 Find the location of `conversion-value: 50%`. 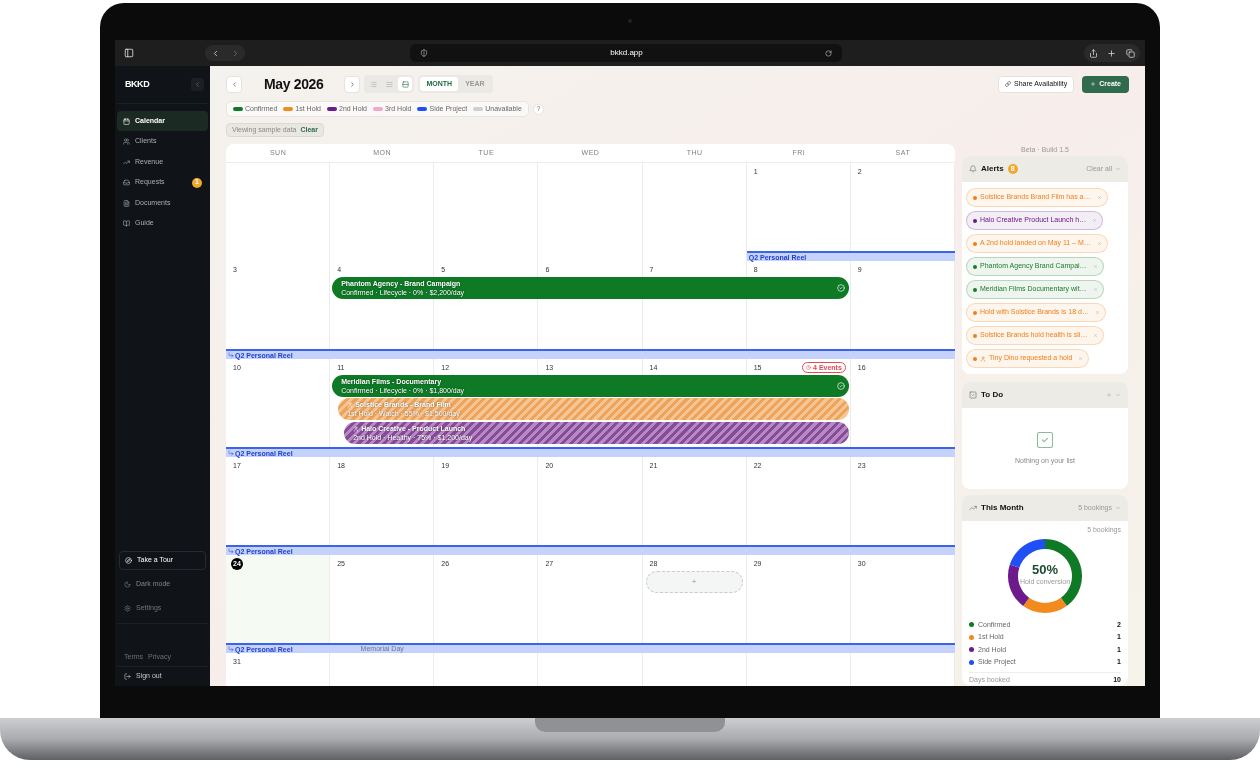

conversion-value: 50% is located at coordinates (1045, 570).